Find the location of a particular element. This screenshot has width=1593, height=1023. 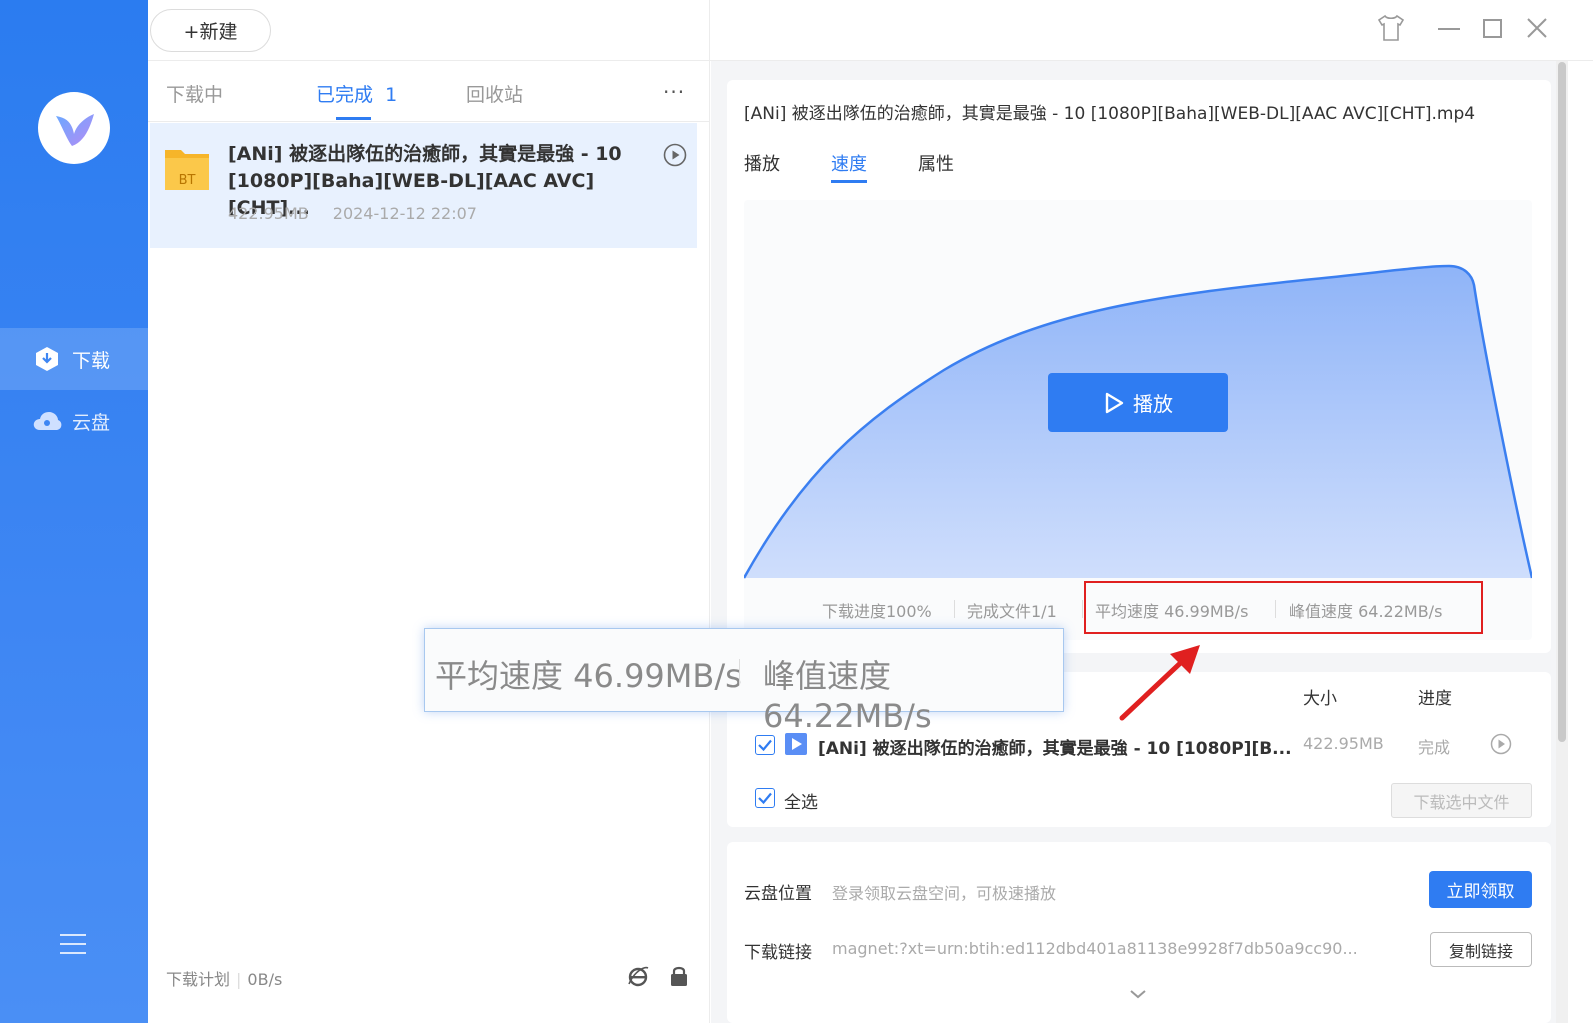

tab-properties: 属性 is located at coordinates (936, 163).